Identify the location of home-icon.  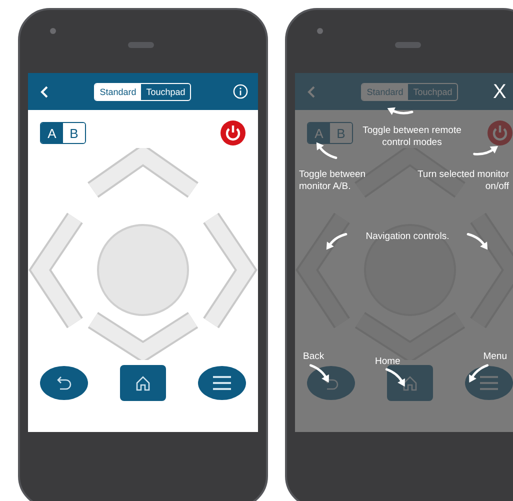
(143, 383).